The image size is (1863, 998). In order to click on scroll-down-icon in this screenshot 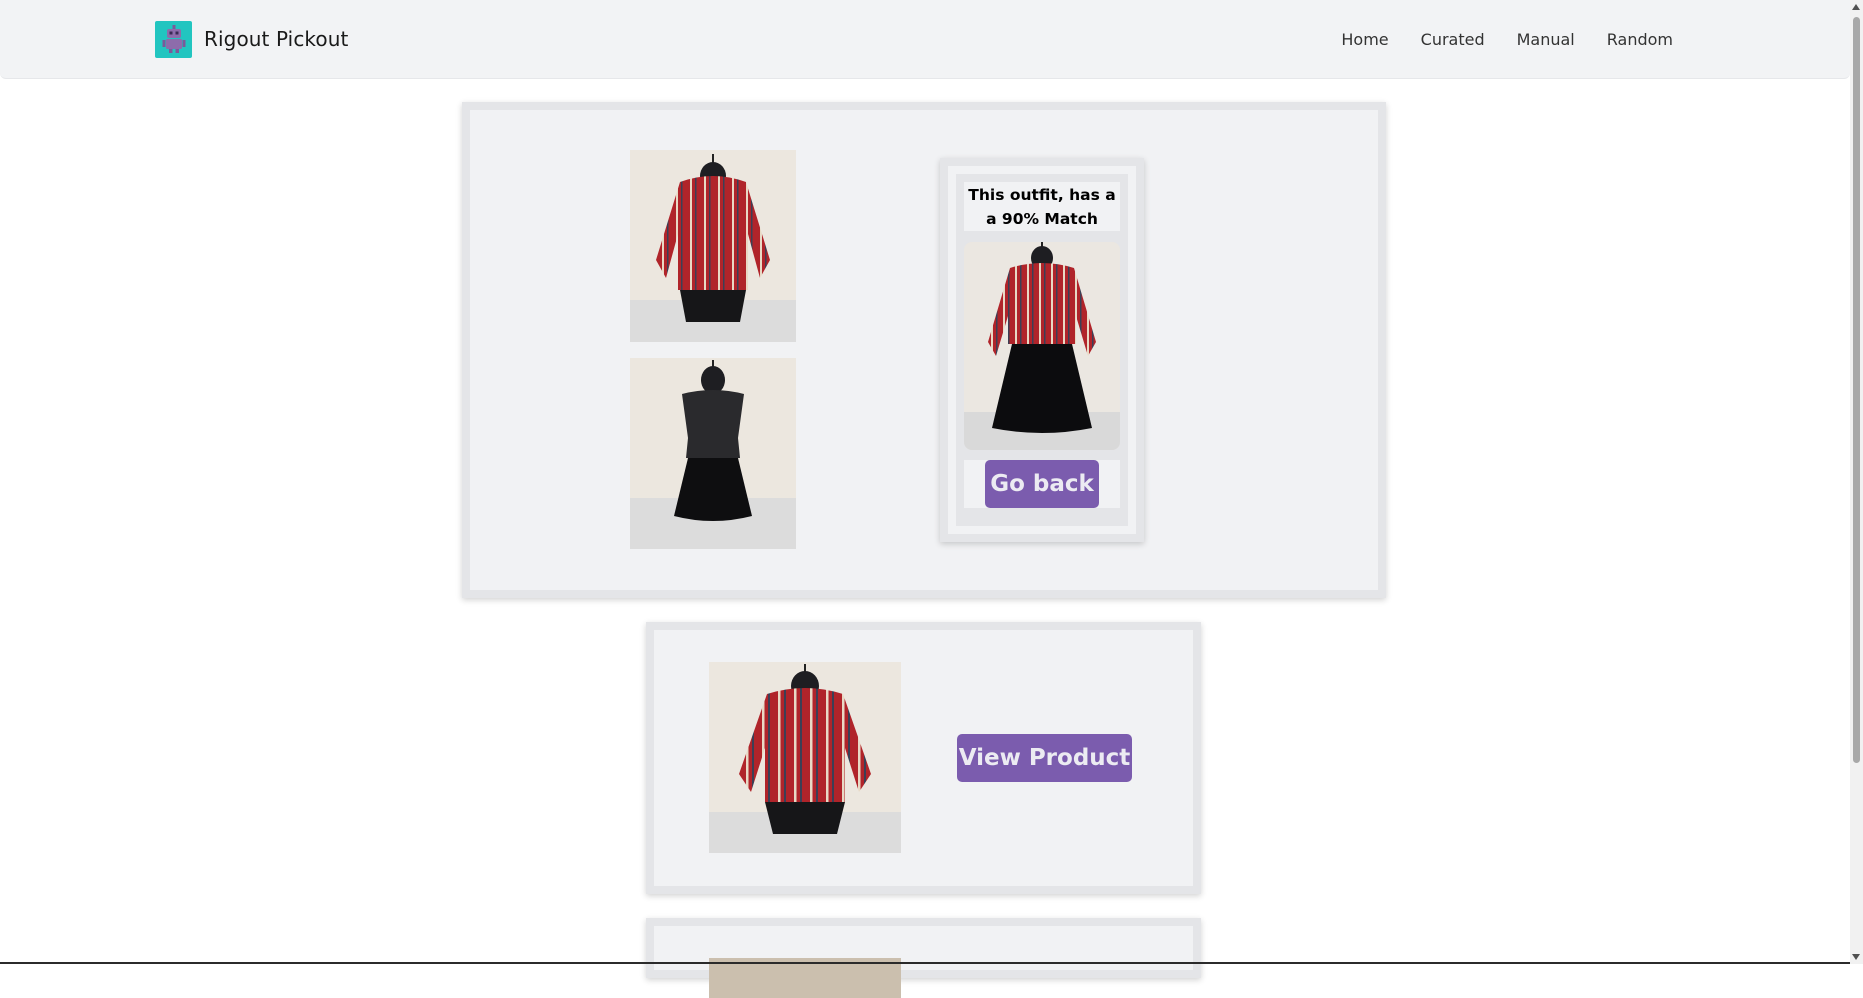, I will do `click(1856, 957)`.